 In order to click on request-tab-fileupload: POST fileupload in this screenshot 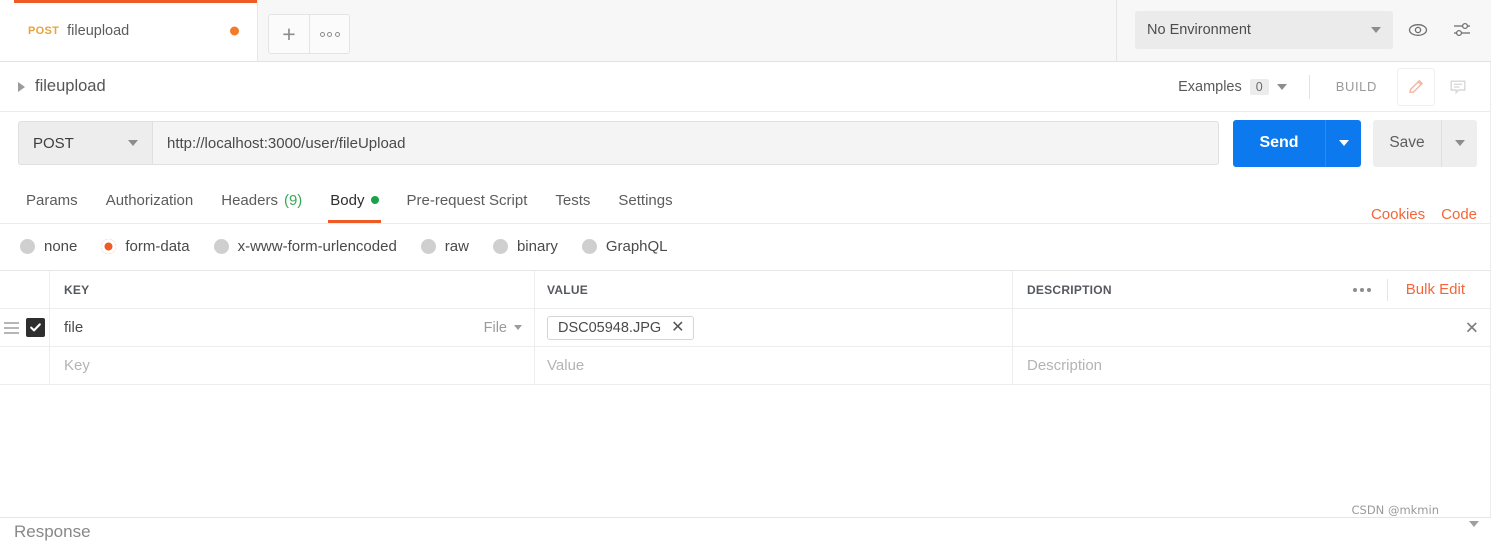, I will do `click(129, 30)`.